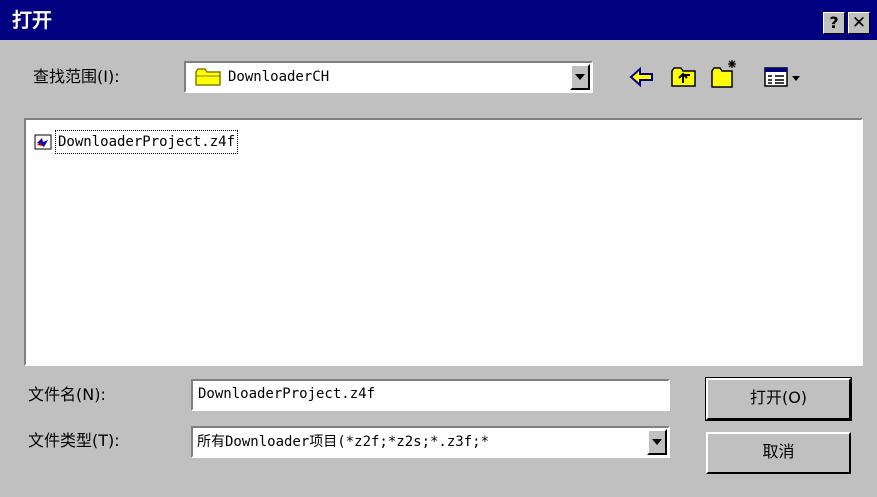 This screenshot has width=877, height=497. What do you see at coordinates (684, 77) in the screenshot?
I see `up-folder-icon` at bounding box center [684, 77].